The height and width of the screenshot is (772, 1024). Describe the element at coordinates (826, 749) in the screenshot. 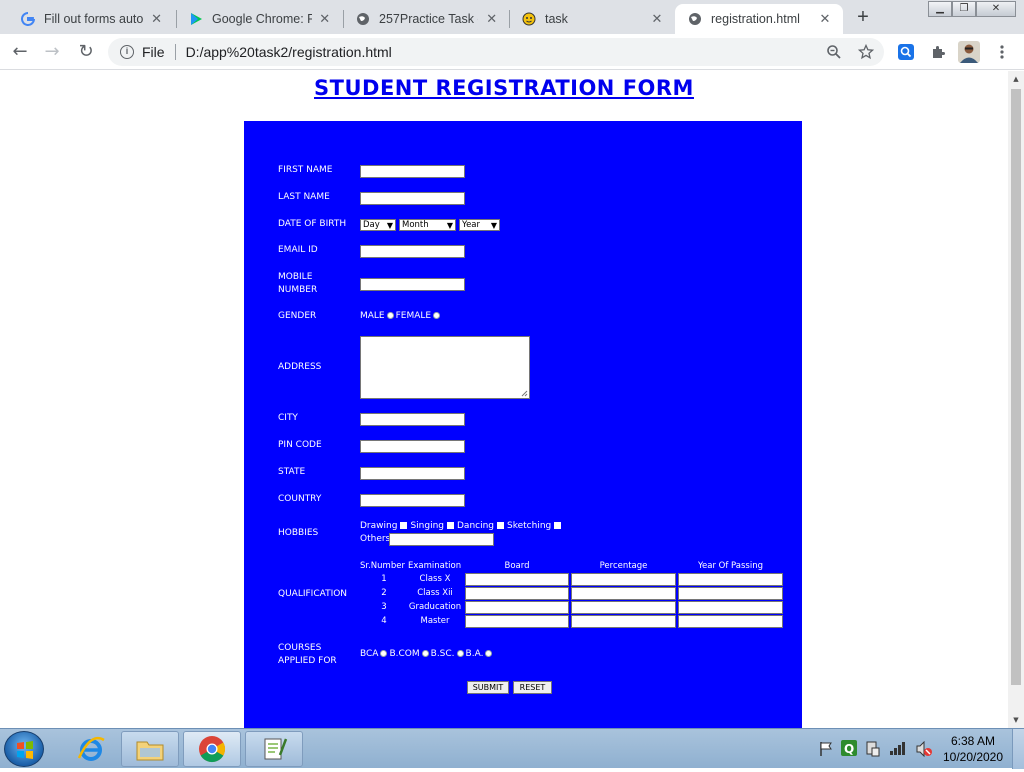

I see `action-center-flag-icon` at that location.